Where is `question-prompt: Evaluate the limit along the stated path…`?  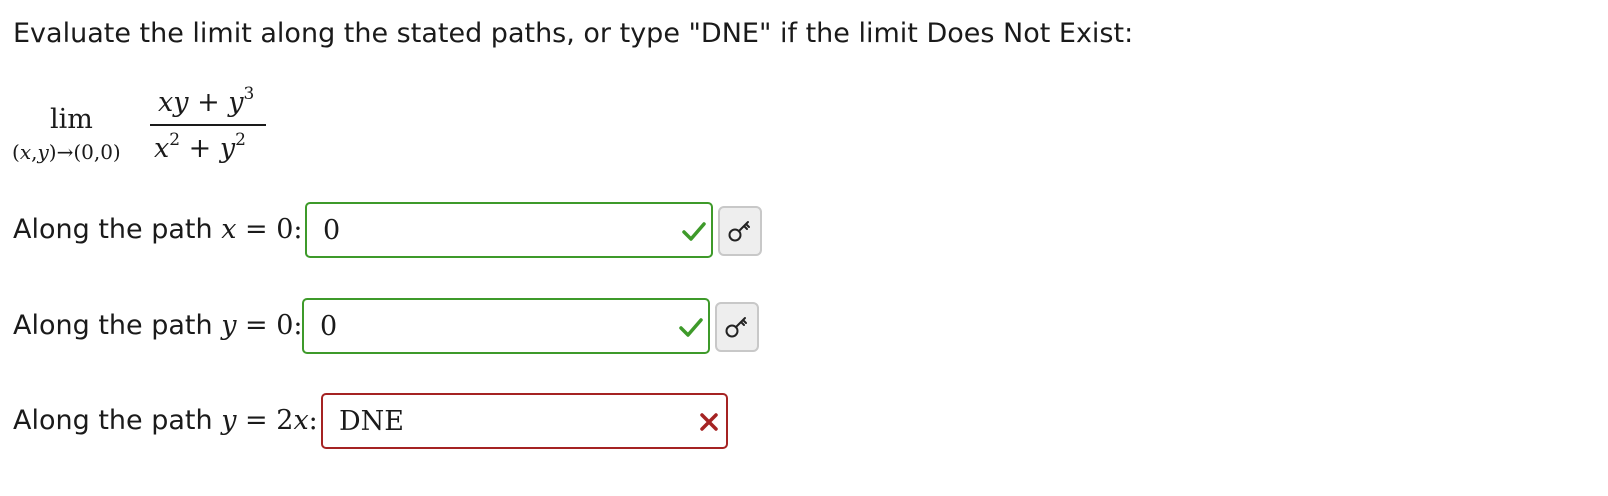
question-prompt: Evaluate the limit along the stated path… is located at coordinates (573, 33).